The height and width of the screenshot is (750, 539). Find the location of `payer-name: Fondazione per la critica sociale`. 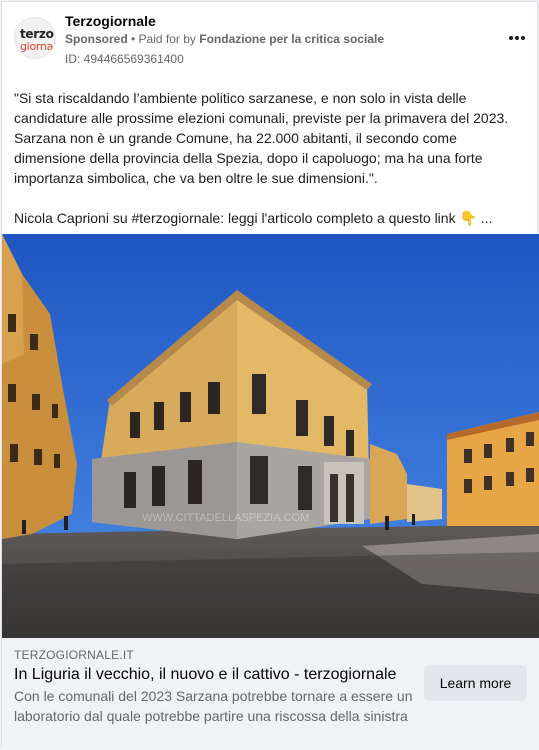

payer-name: Fondazione per la critica sociale is located at coordinates (291, 39).